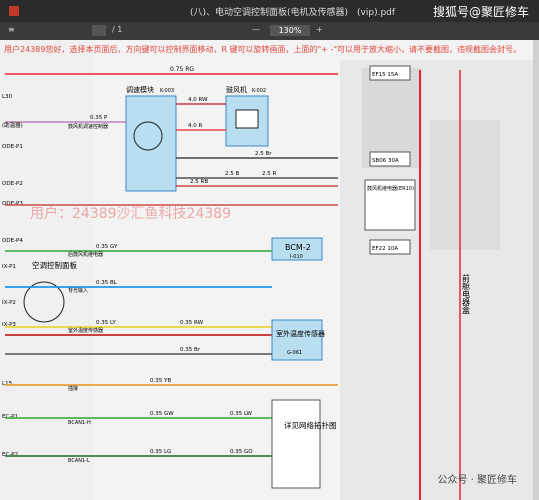 The height and width of the screenshot is (500, 539). I want to click on wire-label-gw: 0.35 GW, so click(162, 414).